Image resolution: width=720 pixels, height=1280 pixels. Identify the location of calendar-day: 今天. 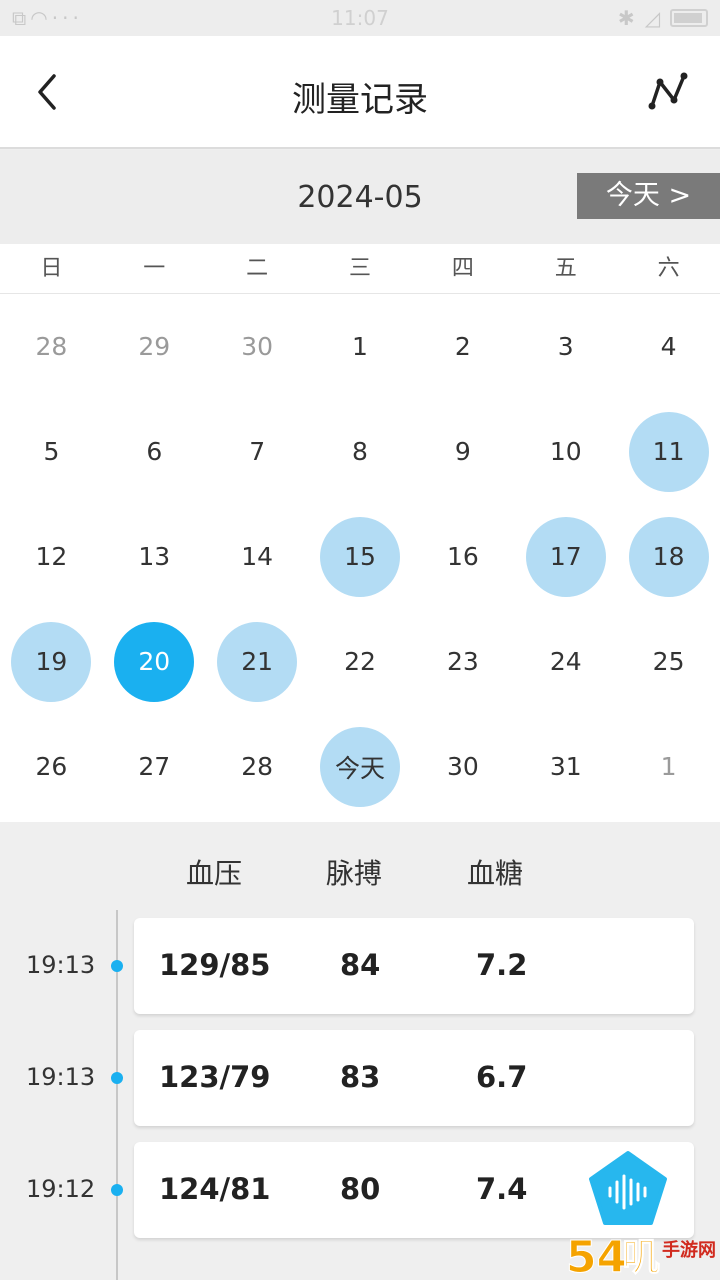
(360, 766).